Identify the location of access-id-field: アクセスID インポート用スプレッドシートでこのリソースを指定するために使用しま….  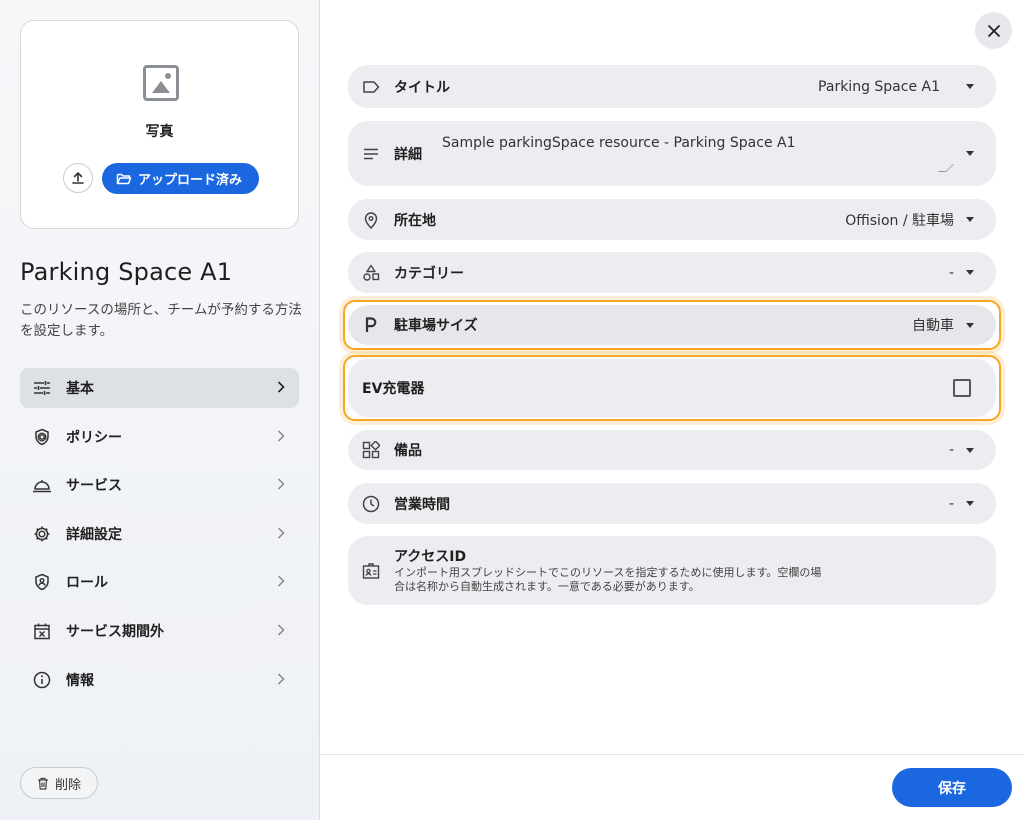
(672, 570).